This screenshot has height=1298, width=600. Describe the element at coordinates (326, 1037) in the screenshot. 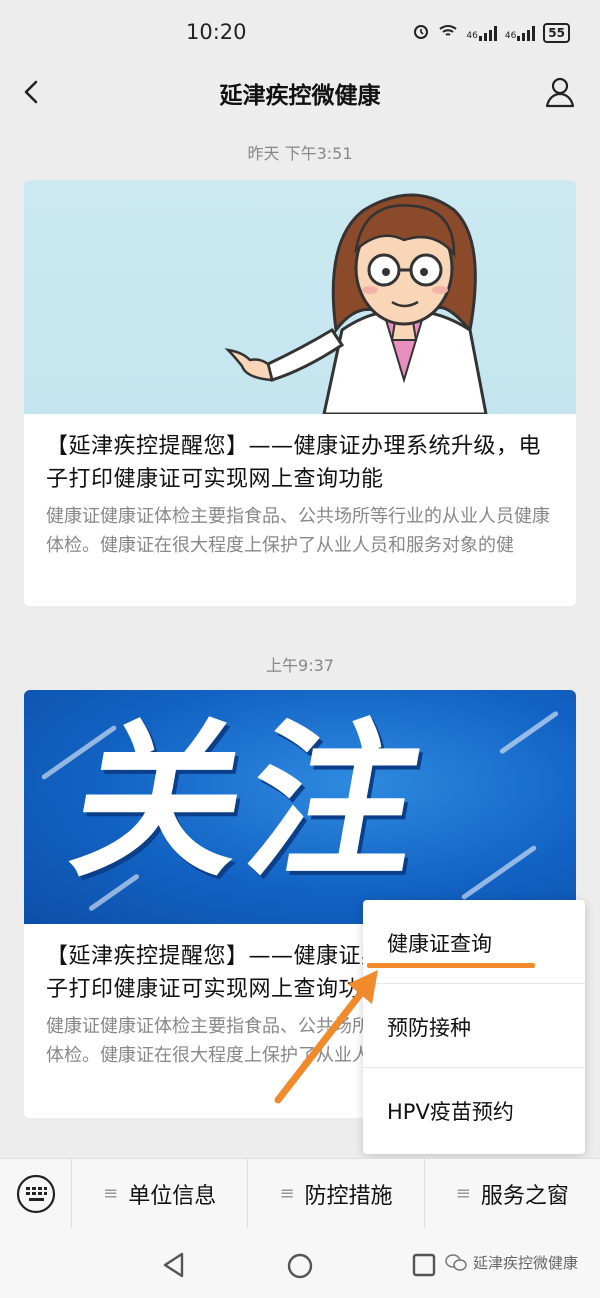

I see `annotation-arrow-icon` at that location.